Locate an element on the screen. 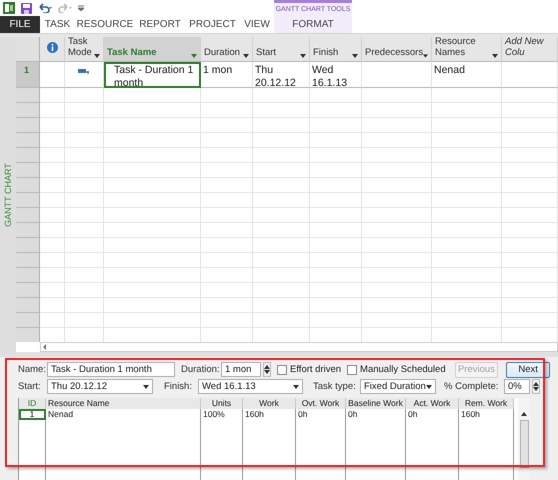  column-header: Resource Names is located at coordinates (467, 49).